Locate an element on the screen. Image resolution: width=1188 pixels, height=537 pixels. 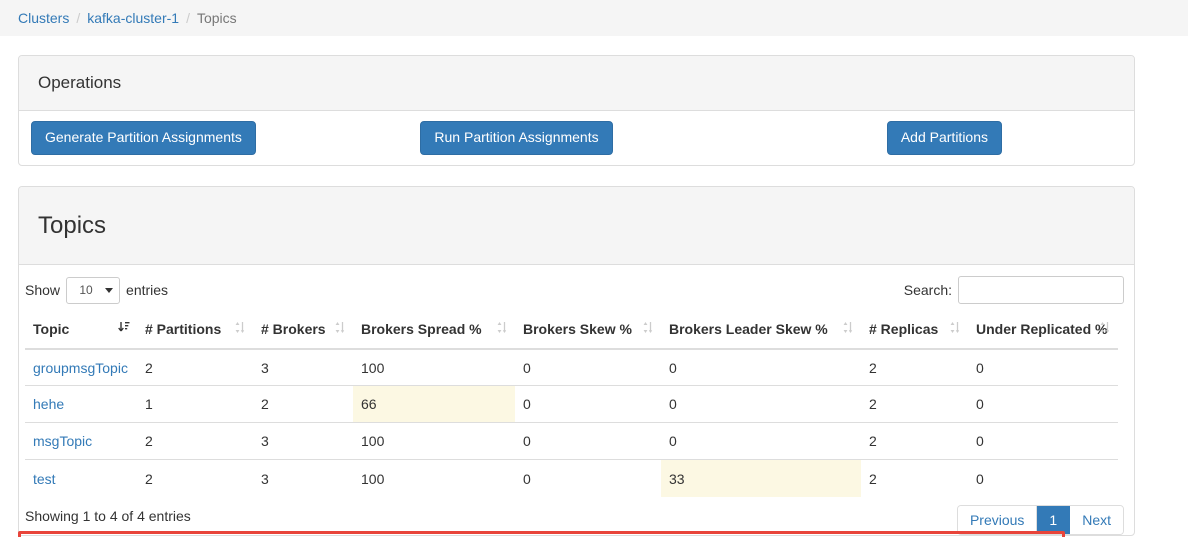
operations-slot-center: Run Partition Assignments is located at coordinates (517, 138).